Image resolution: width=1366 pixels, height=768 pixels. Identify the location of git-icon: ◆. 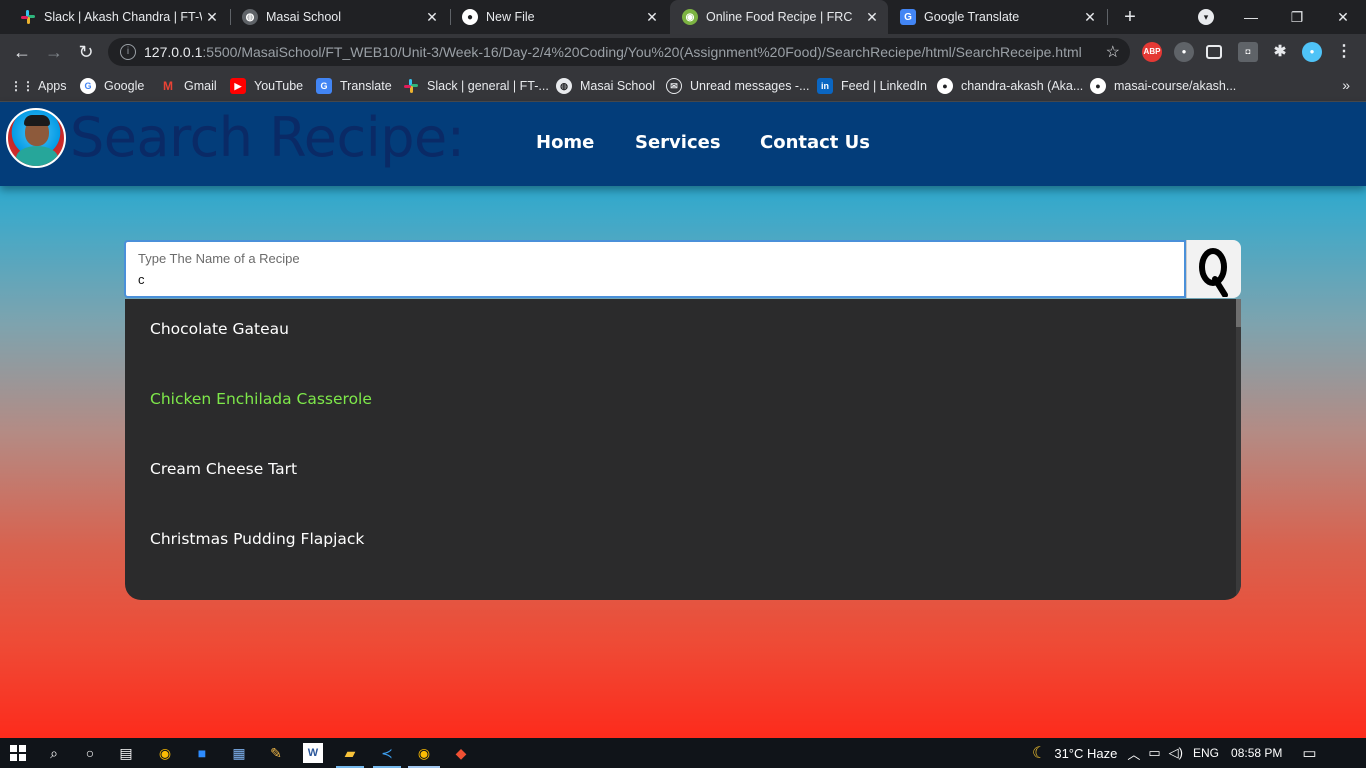
(461, 753).